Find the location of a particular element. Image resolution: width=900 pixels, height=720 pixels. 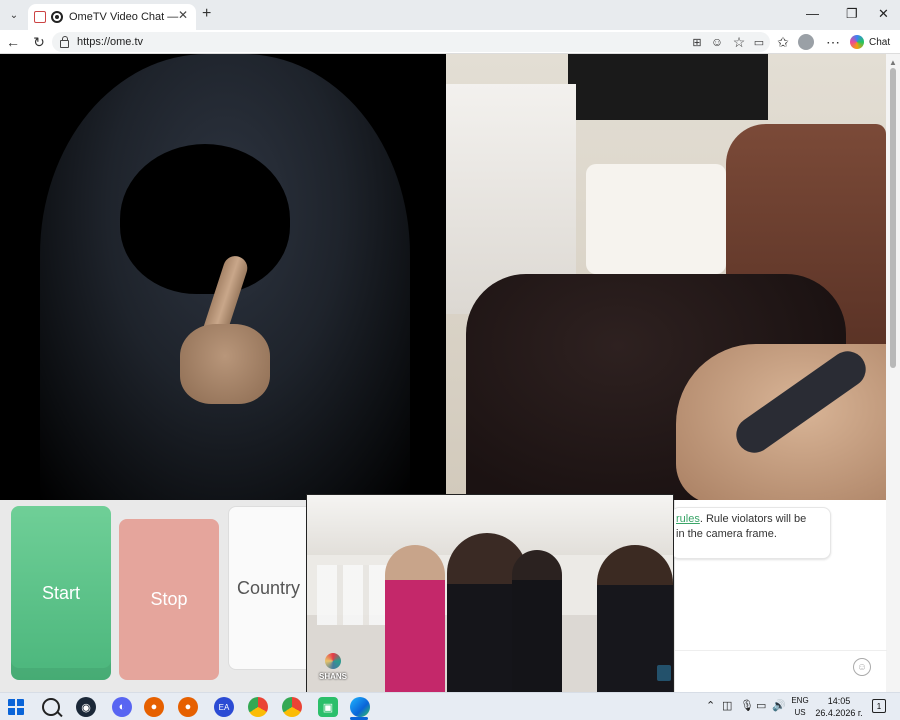

reload-icon: ↻ is located at coordinates (39, 42).